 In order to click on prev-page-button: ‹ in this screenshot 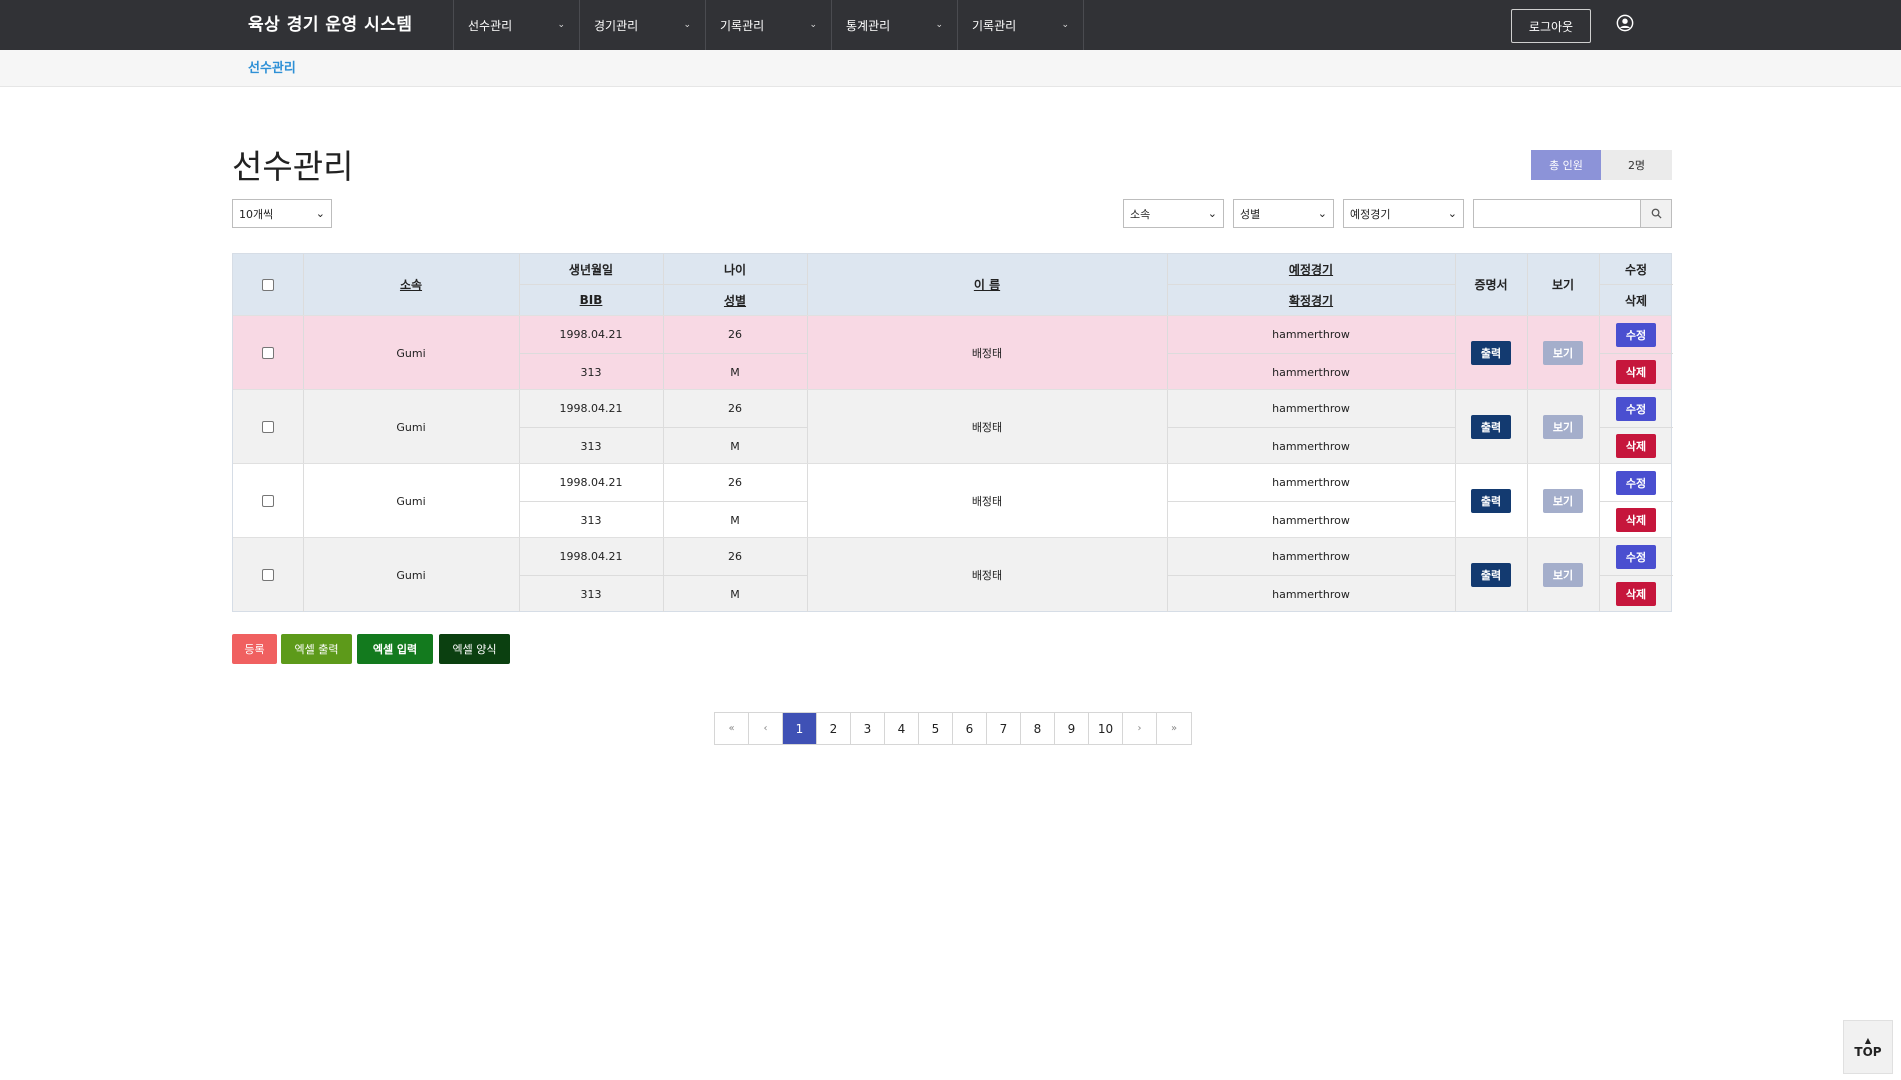, I will do `click(766, 728)`.